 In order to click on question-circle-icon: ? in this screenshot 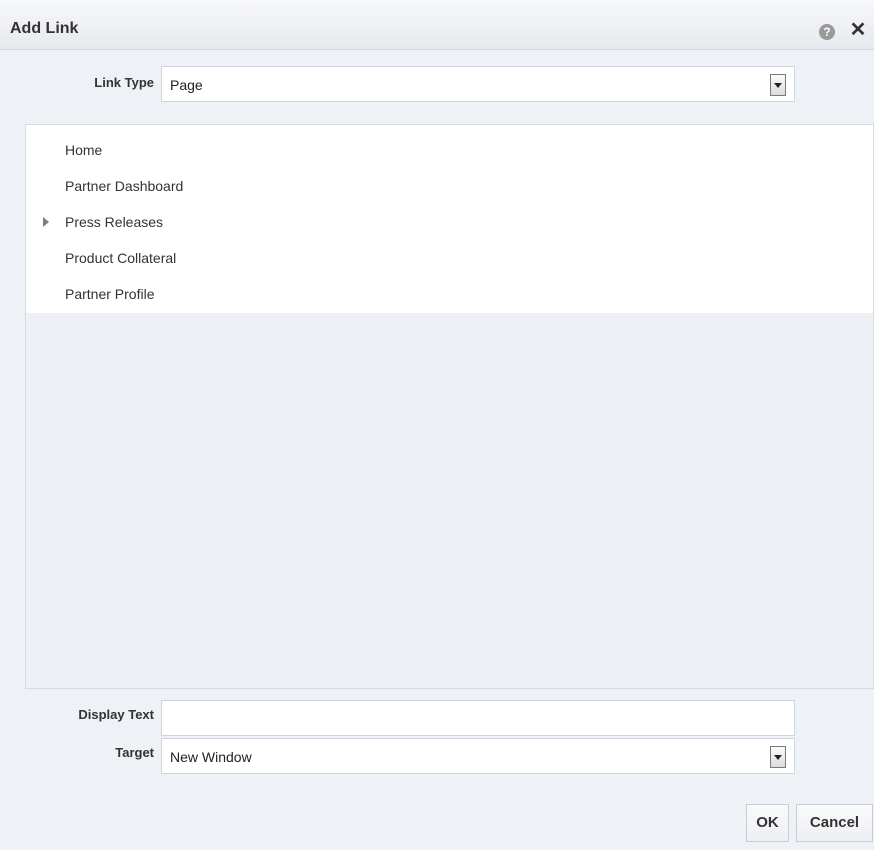, I will do `click(827, 32)`.